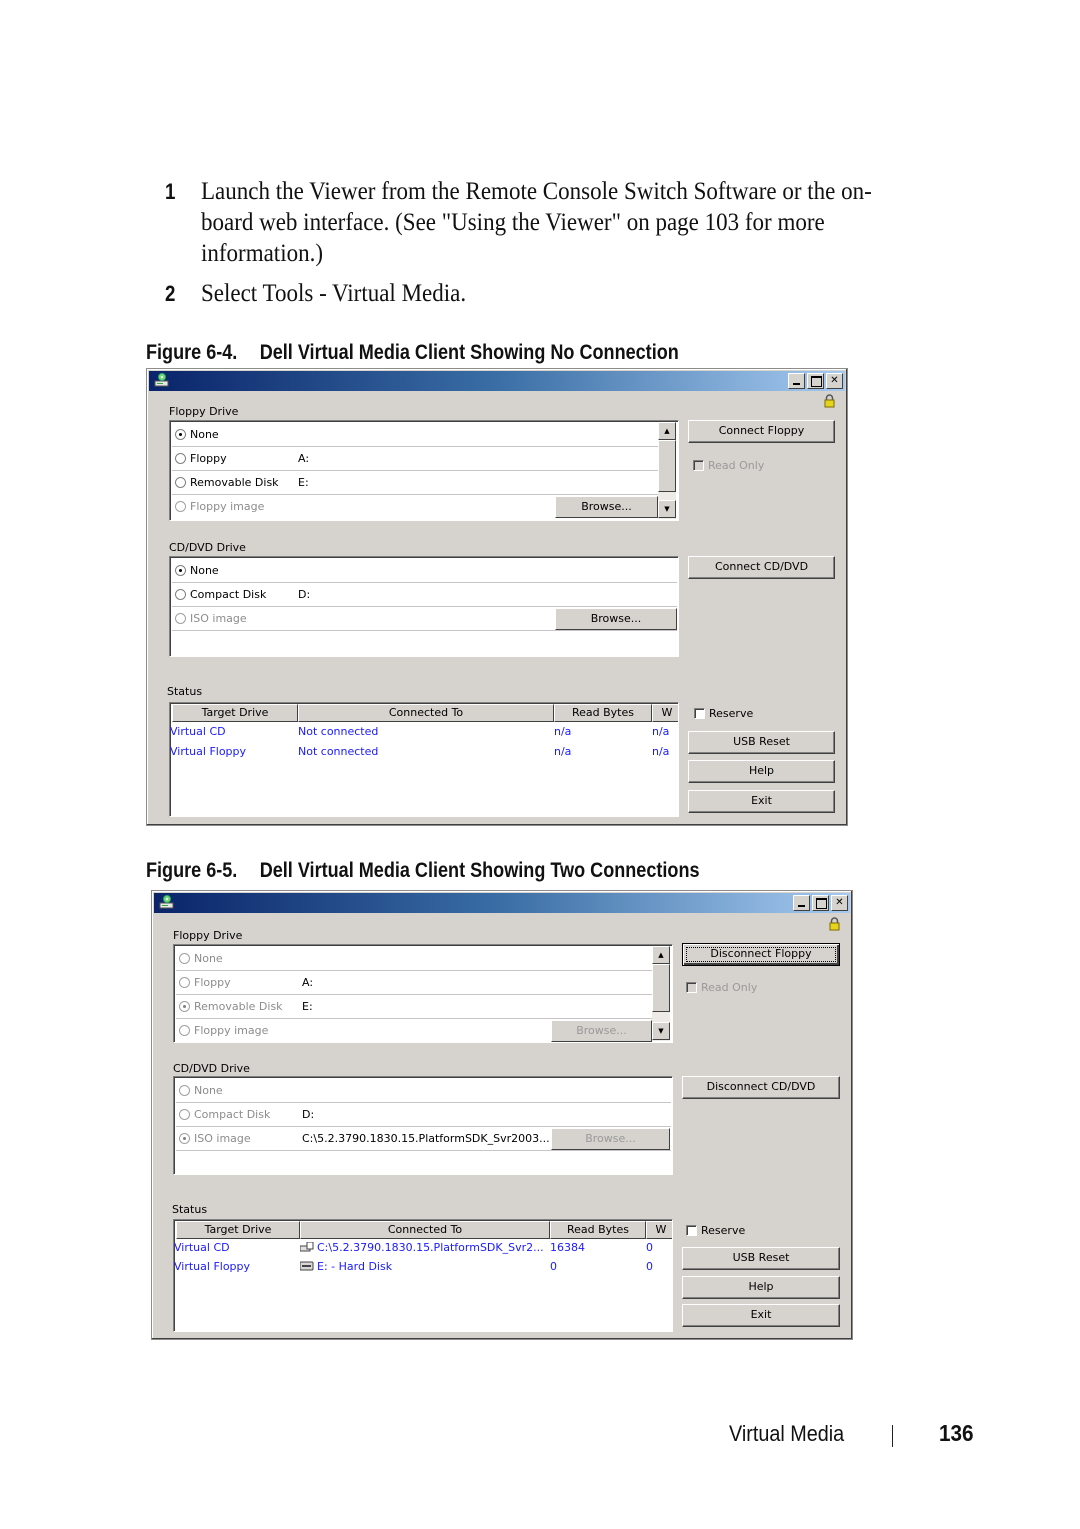 The width and height of the screenshot is (1080, 1529). Describe the element at coordinates (161, 380) in the screenshot. I see `virtual-media-app-icon` at that location.